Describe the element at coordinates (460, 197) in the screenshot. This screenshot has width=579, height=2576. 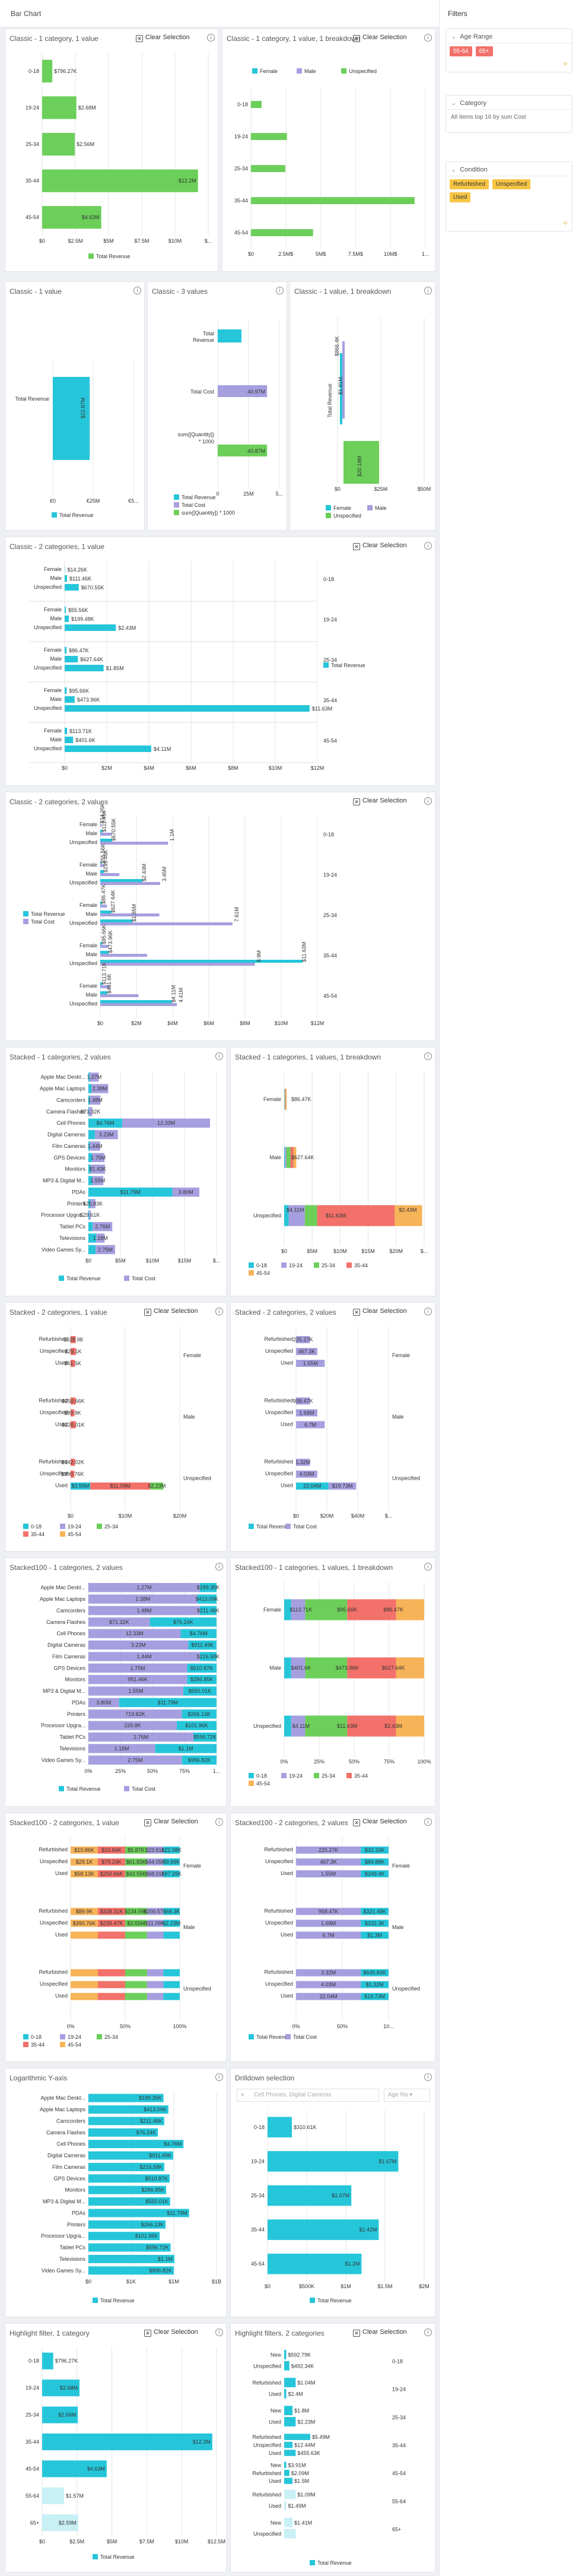
I see `chip-condition-2: Used` at that location.